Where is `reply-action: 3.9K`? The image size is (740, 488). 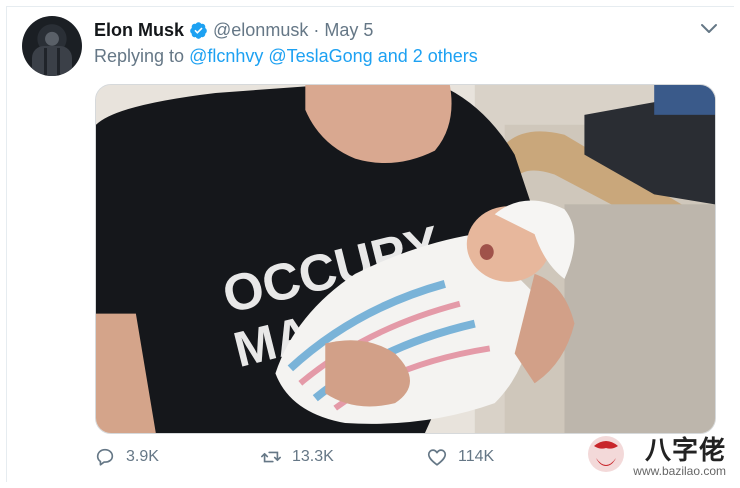 reply-action: 3.9K is located at coordinates (177, 457).